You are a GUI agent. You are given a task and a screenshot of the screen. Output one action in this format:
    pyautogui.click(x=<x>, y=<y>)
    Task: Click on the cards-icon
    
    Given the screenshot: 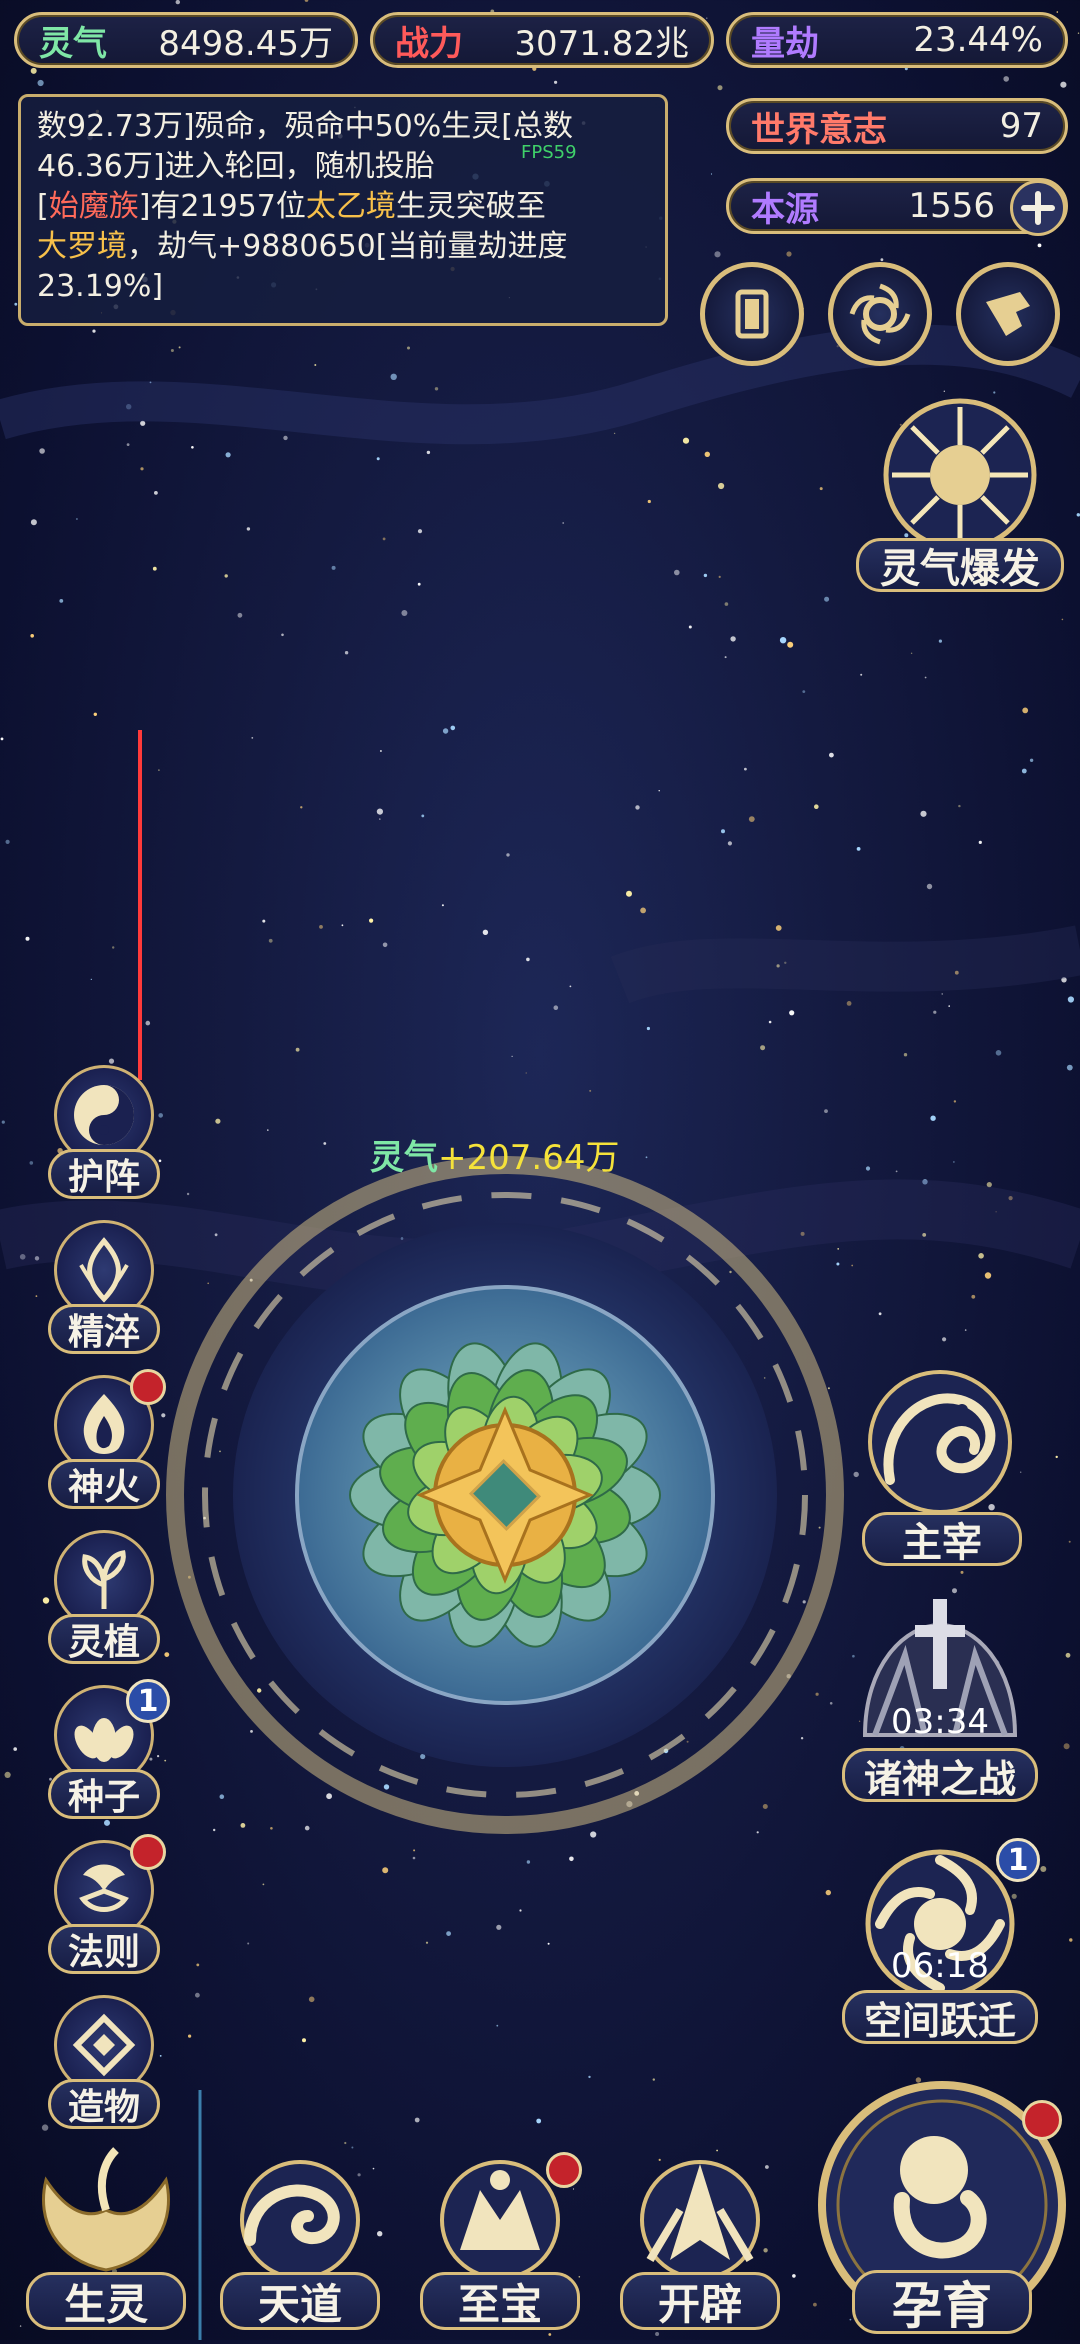 What is the action you would take?
    pyautogui.click(x=752, y=314)
    